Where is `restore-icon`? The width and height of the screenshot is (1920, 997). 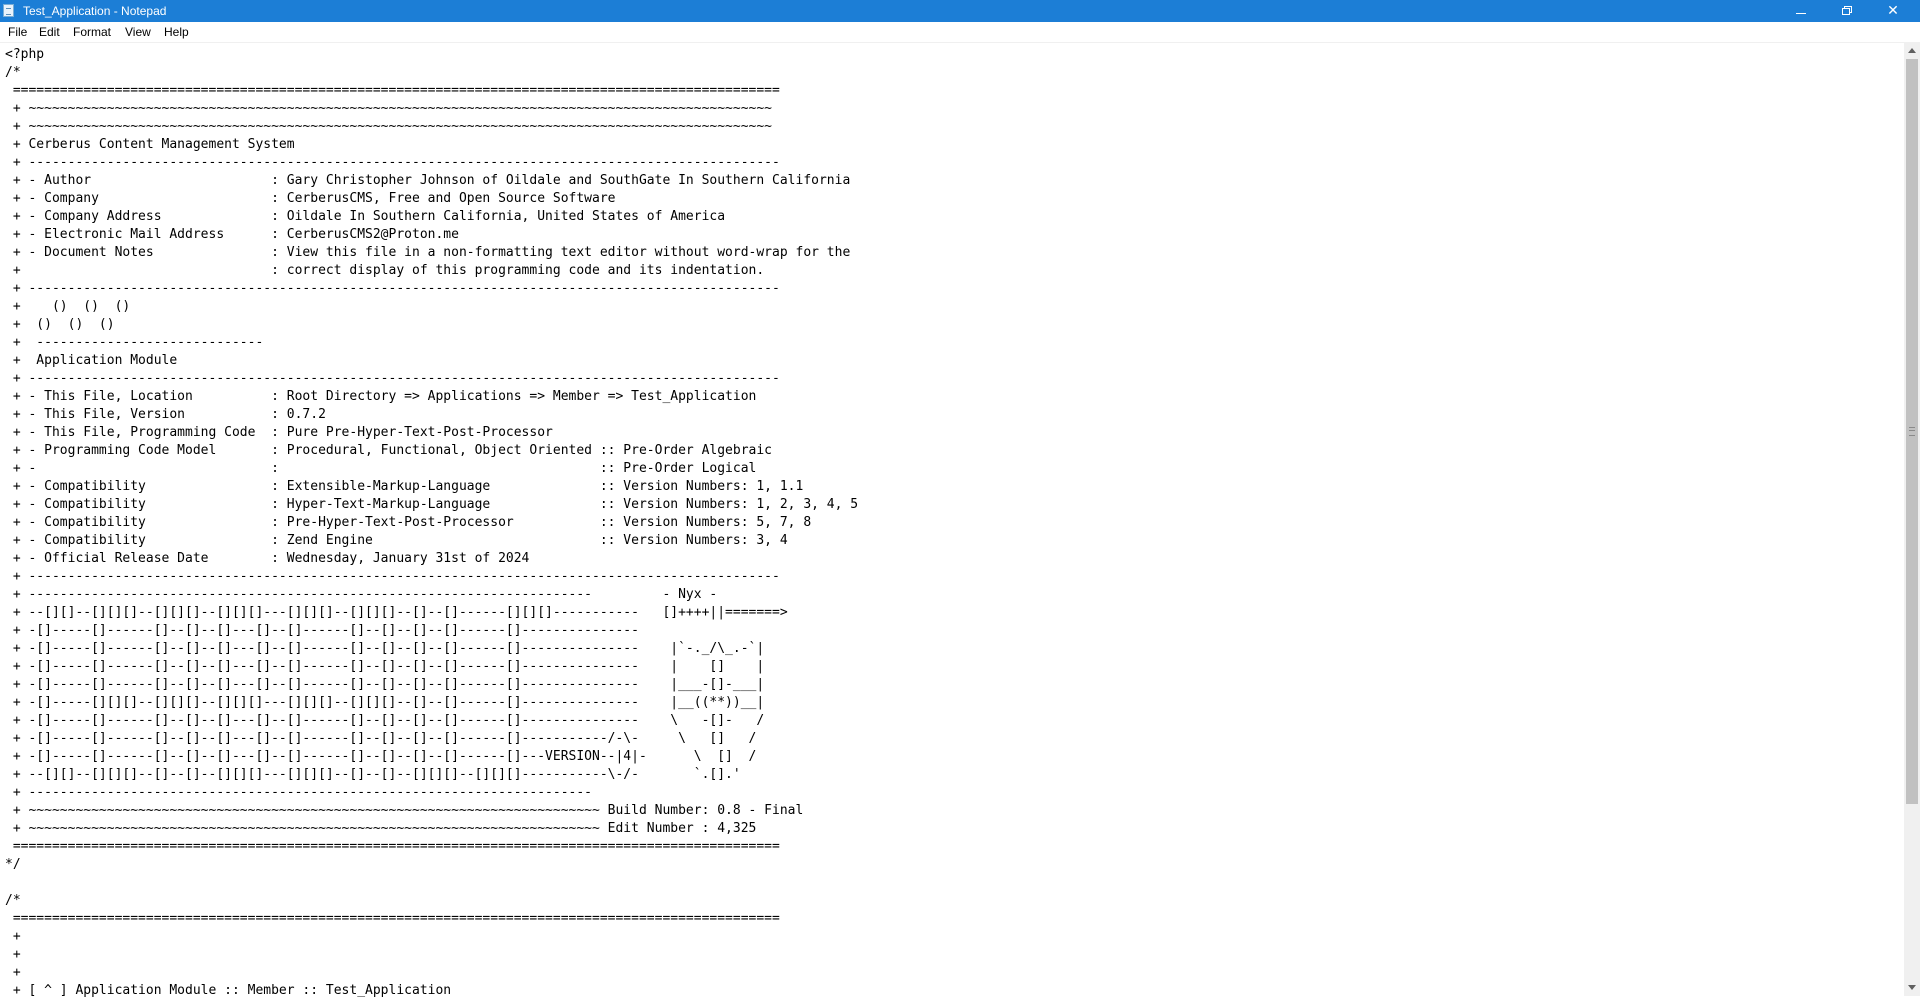
restore-icon is located at coordinates (1847, 11).